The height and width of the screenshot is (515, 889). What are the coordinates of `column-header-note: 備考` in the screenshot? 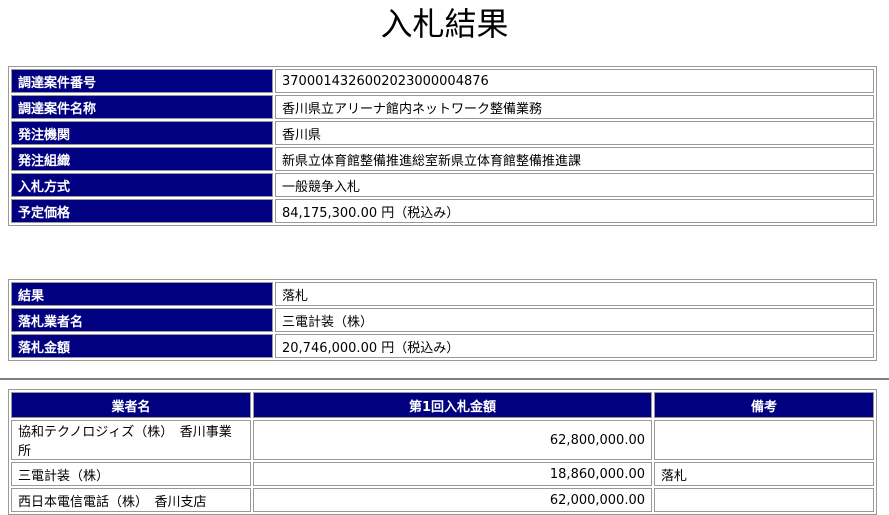 It's located at (764, 405).